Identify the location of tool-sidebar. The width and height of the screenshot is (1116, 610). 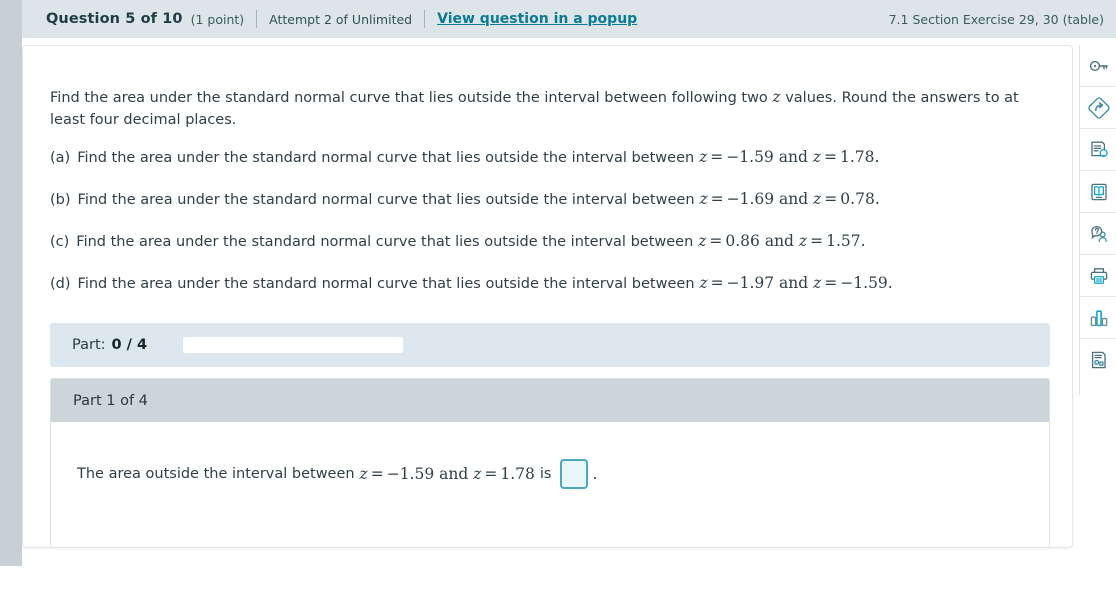
(1097, 220).